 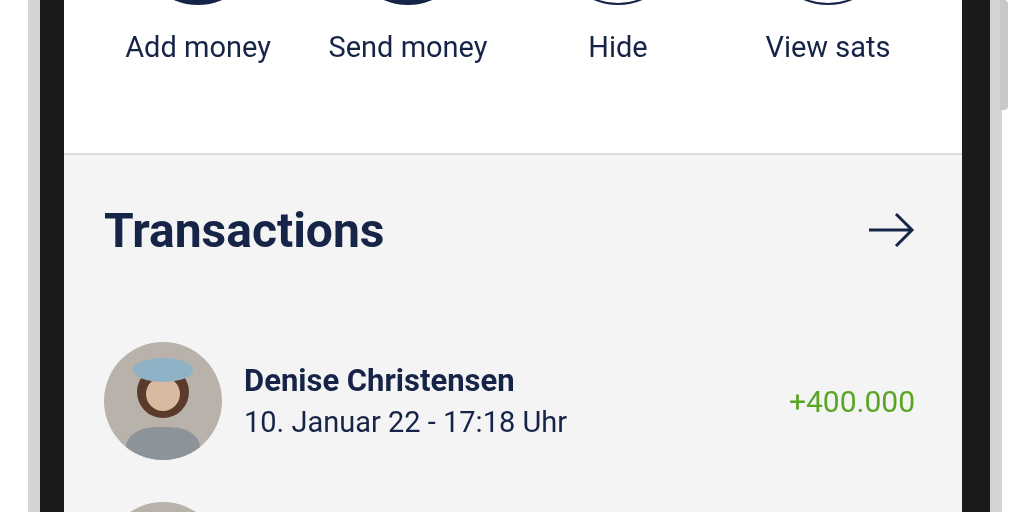 What do you see at coordinates (380, 381) in the screenshot?
I see `contact-name: Denise Christensen` at bounding box center [380, 381].